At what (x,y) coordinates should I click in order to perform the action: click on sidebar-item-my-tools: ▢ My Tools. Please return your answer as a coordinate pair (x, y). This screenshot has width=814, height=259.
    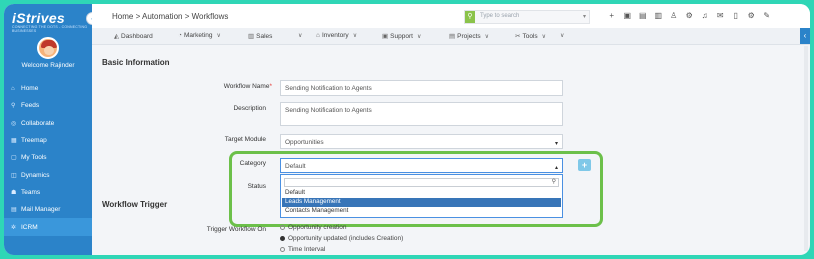
    Looking at the image, I should click on (48, 157).